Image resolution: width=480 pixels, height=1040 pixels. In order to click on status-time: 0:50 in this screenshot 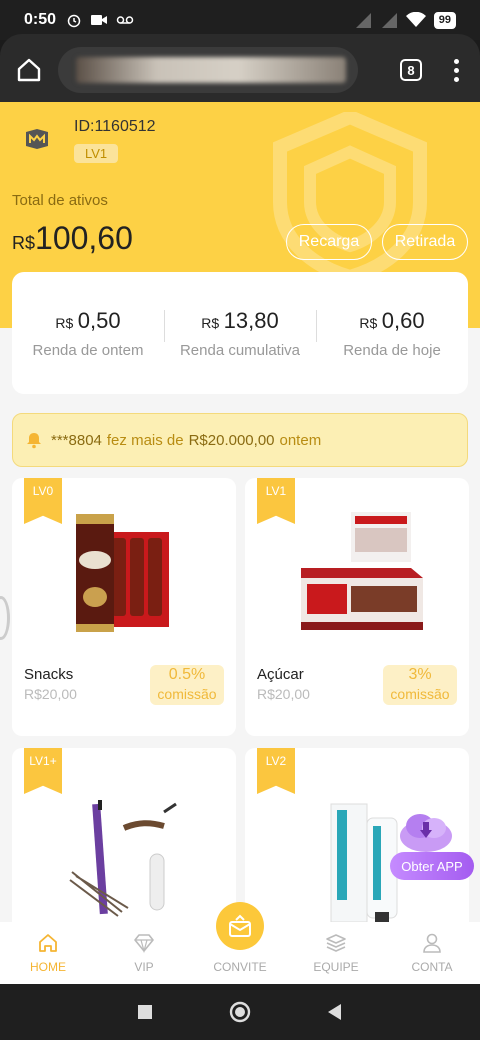, I will do `click(40, 19)`.